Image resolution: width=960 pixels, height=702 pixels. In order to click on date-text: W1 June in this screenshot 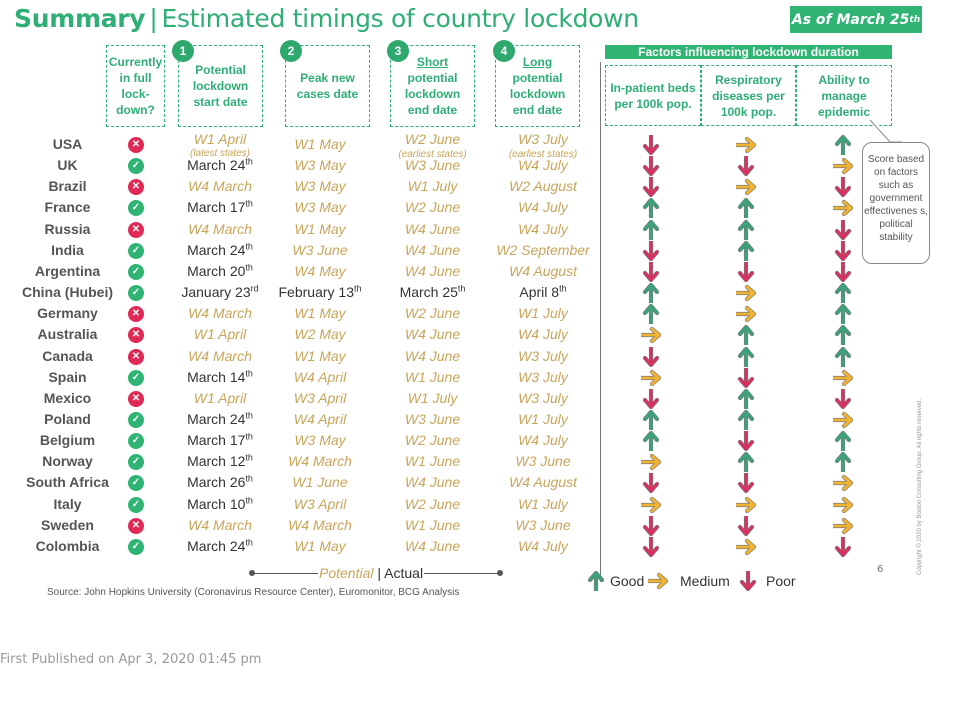, I will do `click(320, 482)`.